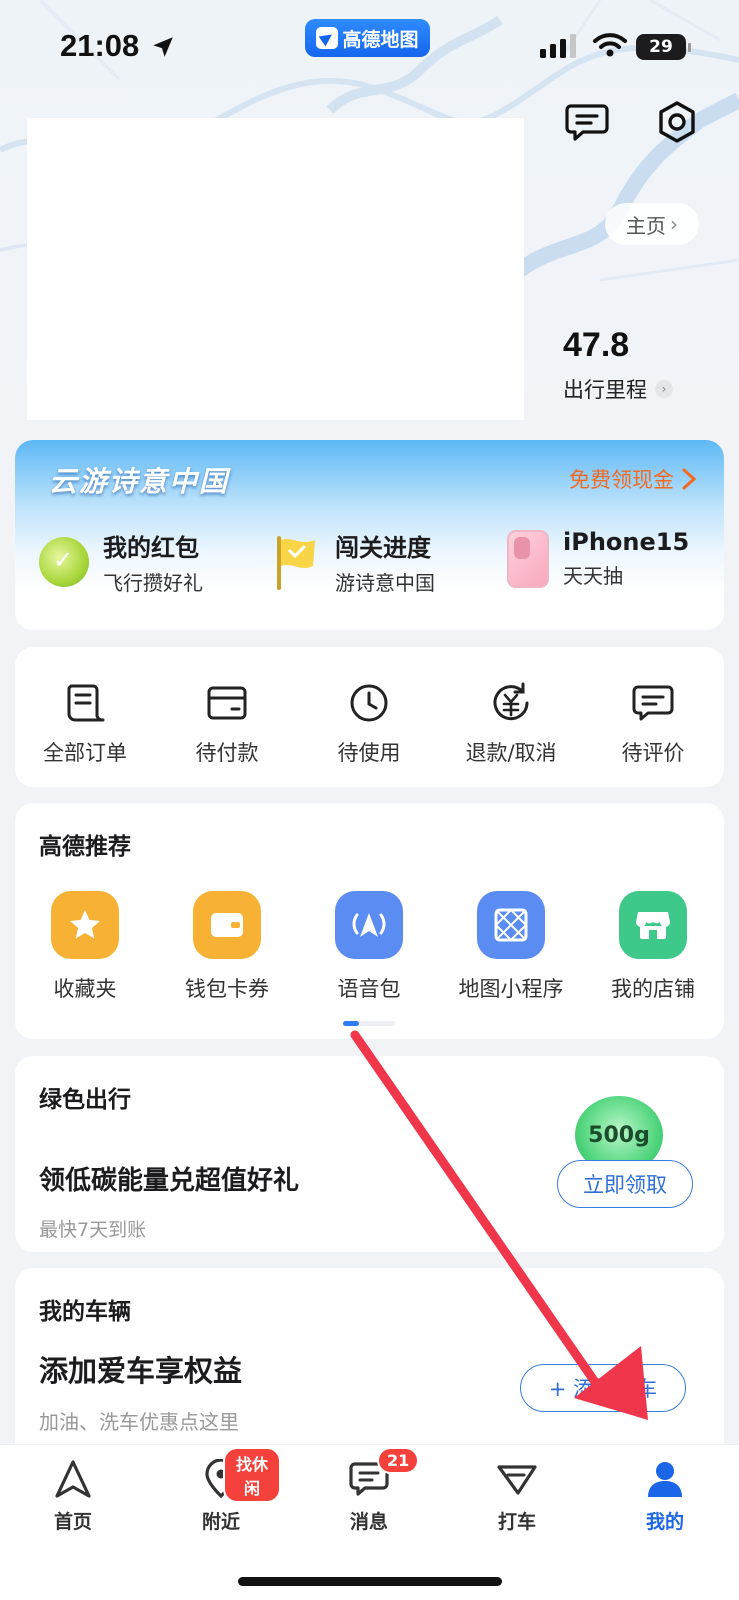 The width and height of the screenshot is (739, 1600). Describe the element at coordinates (587, 122) in the screenshot. I see `chat-icon` at that location.